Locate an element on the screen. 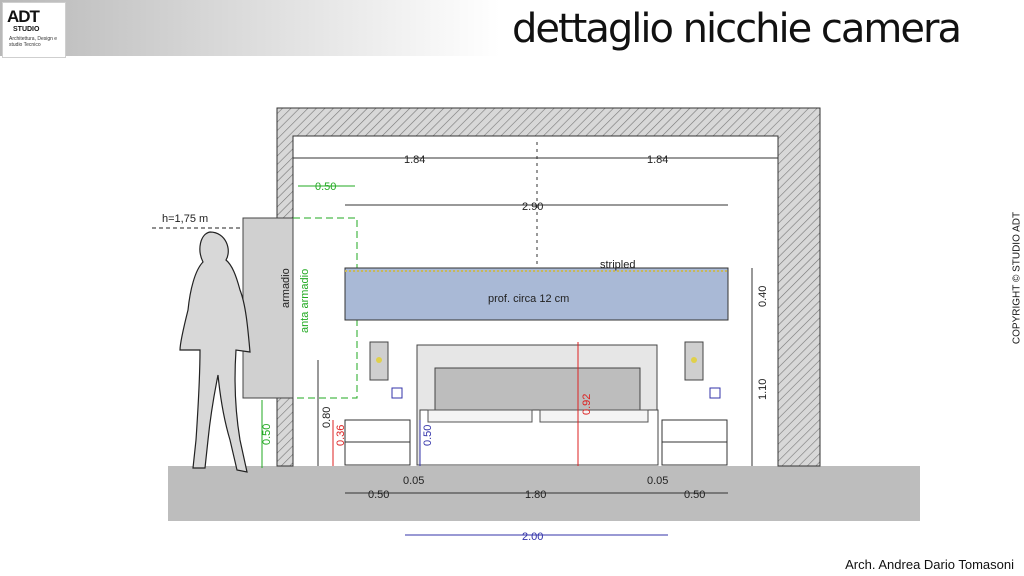  dim-person-base: 0.50 is located at coordinates (267, 434).